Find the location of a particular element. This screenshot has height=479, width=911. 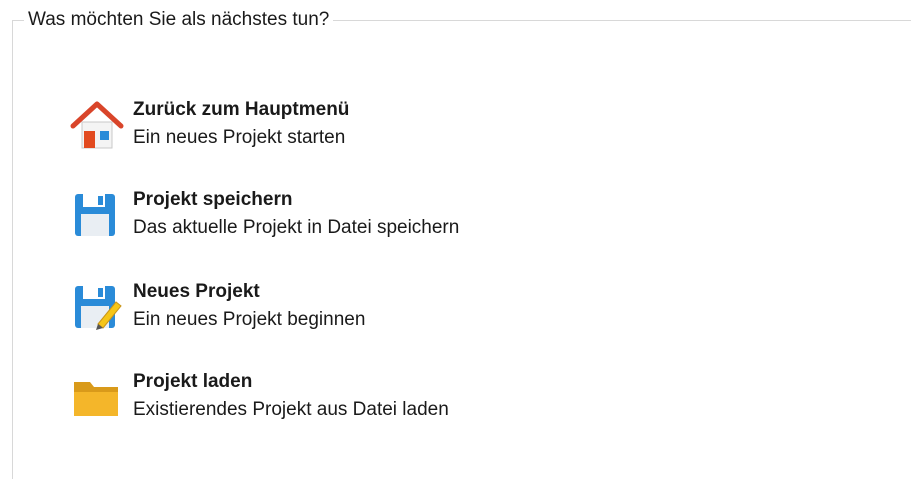

floppy-disk-pencil-icon is located at coordinates (98, 308).